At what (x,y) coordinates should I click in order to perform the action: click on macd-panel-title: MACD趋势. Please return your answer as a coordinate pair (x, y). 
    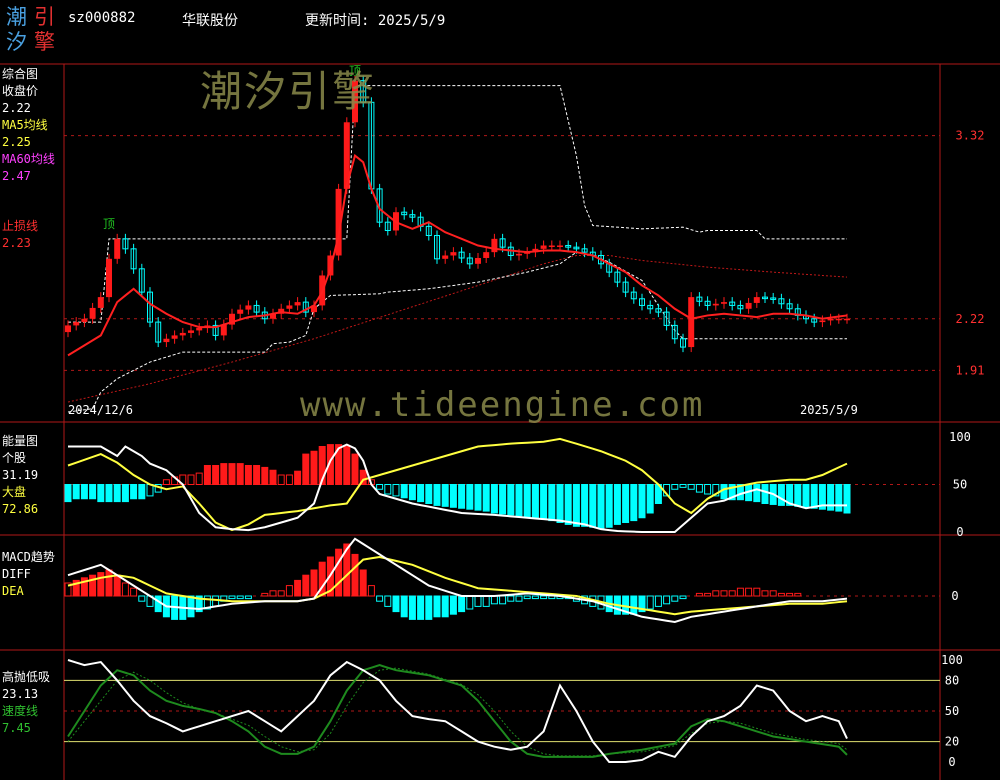
    Looking at the image, I should click on (28, 557).